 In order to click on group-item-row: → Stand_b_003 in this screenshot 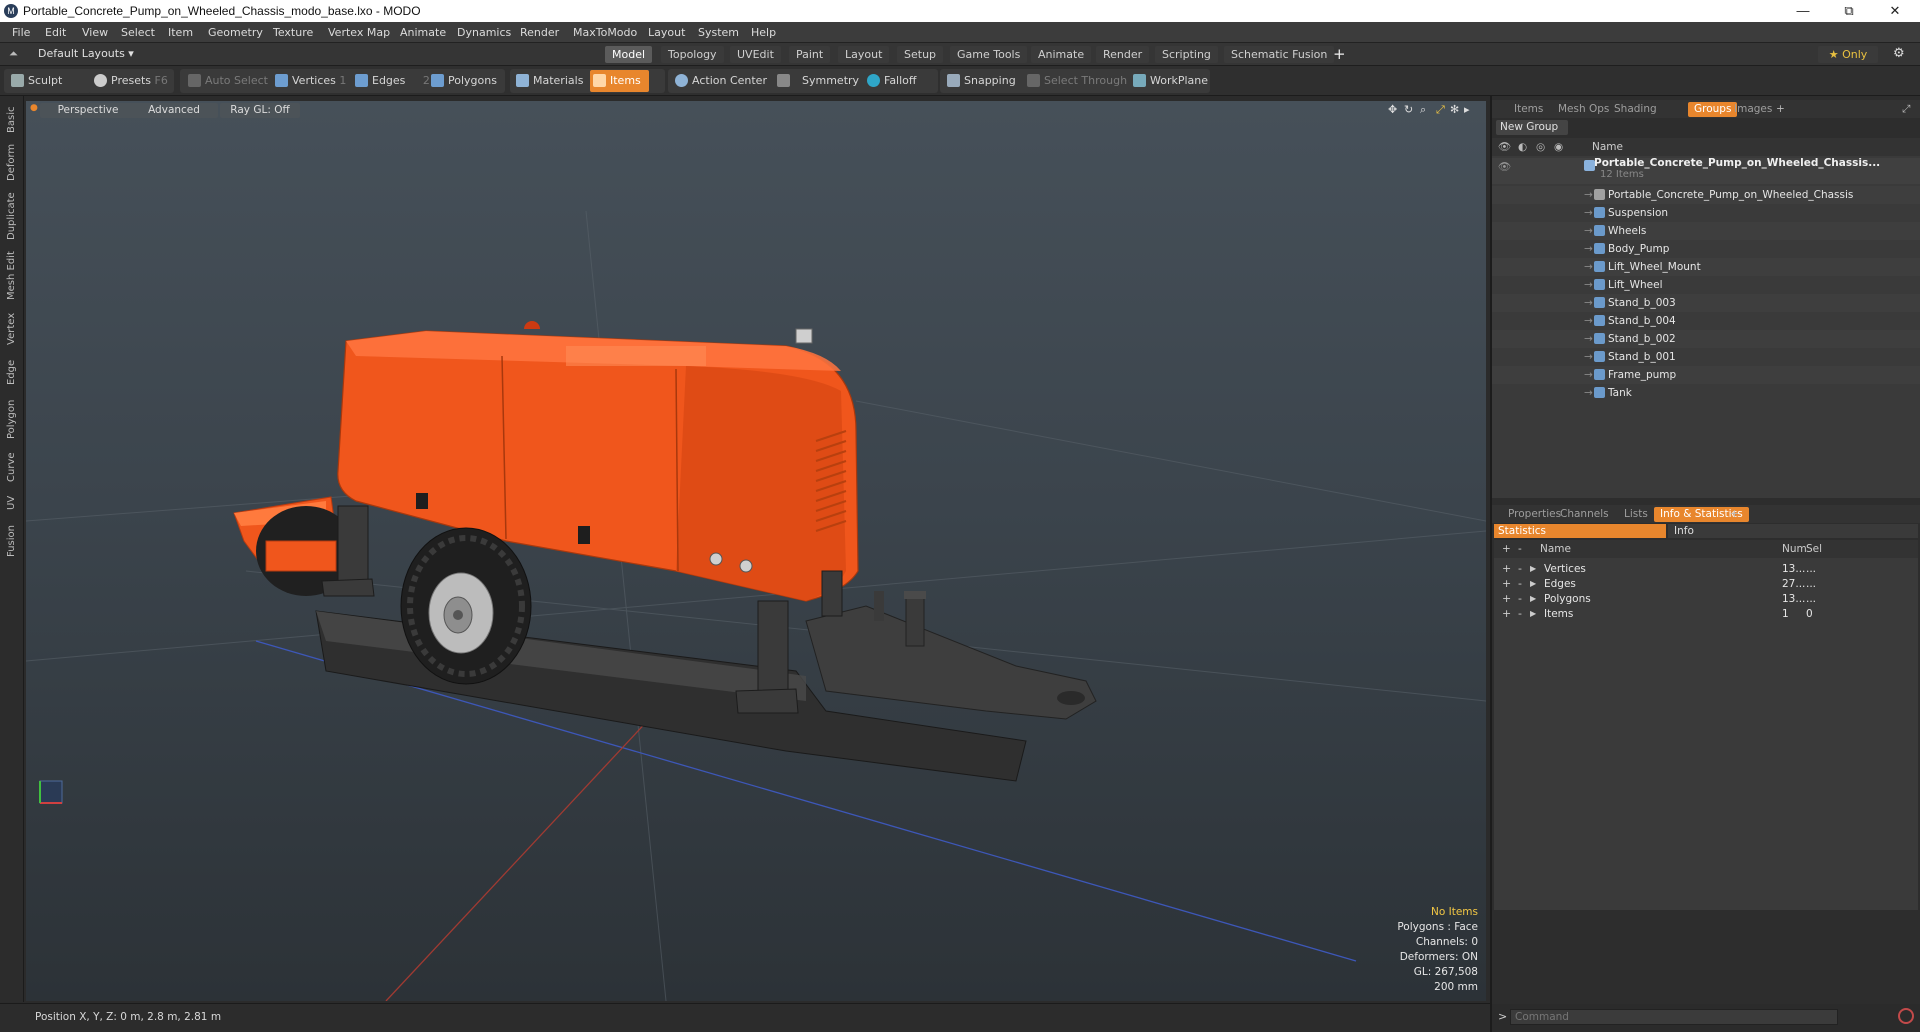, I will do `click(1706, 303)`.